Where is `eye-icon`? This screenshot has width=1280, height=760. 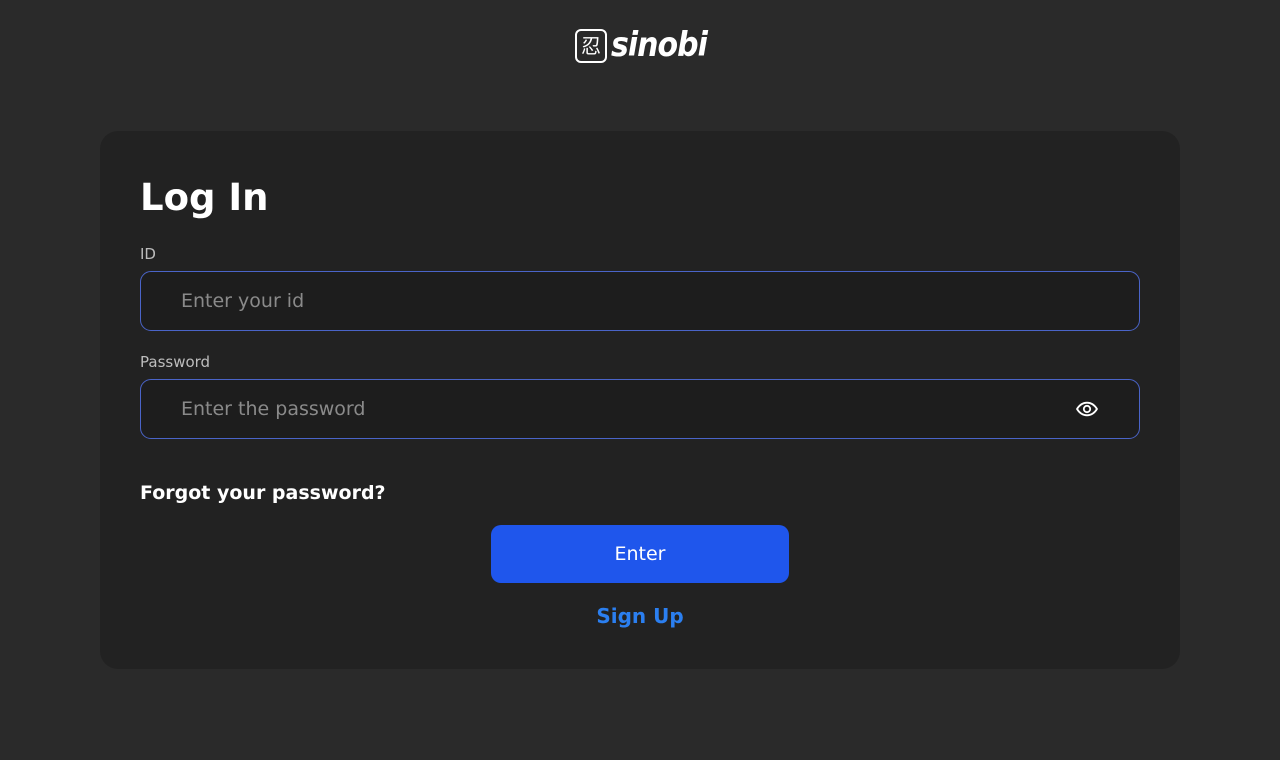
eye-icon is located at coordinates (1087, 409).